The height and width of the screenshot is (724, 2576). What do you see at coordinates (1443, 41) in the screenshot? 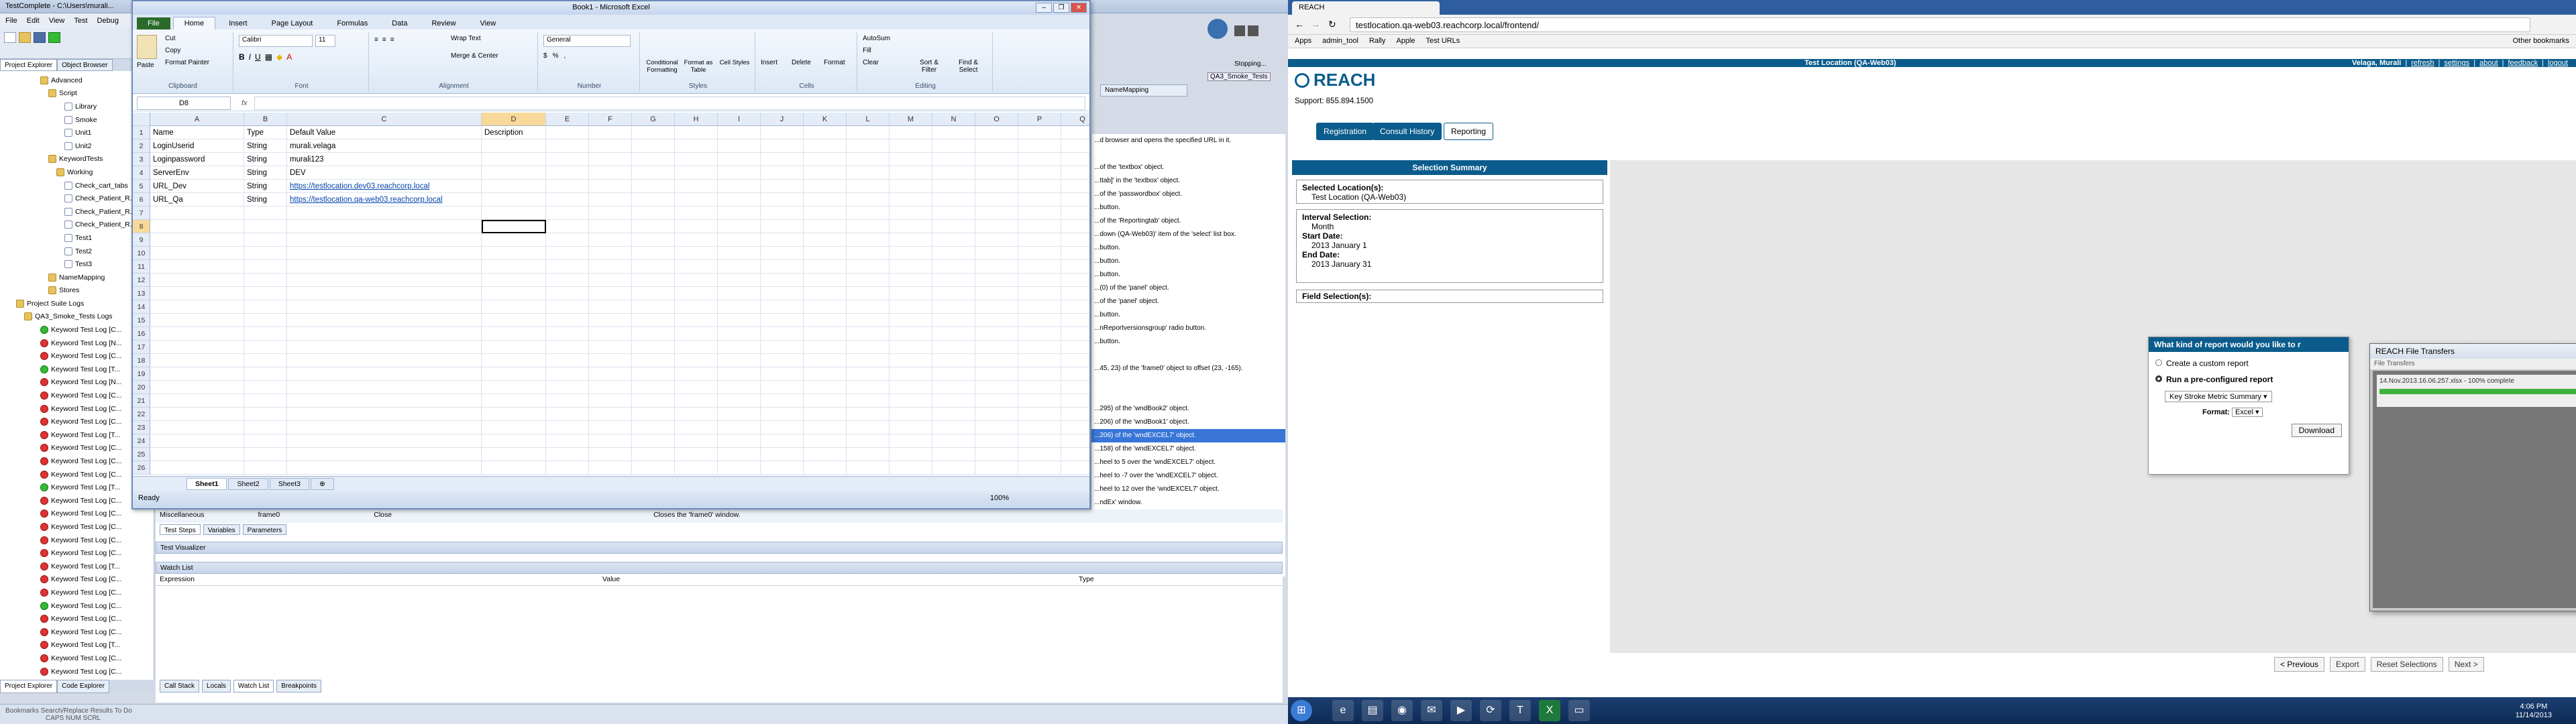
I see `bookmark-test-urls: Test URLs` at bounding box center [1443, 41].